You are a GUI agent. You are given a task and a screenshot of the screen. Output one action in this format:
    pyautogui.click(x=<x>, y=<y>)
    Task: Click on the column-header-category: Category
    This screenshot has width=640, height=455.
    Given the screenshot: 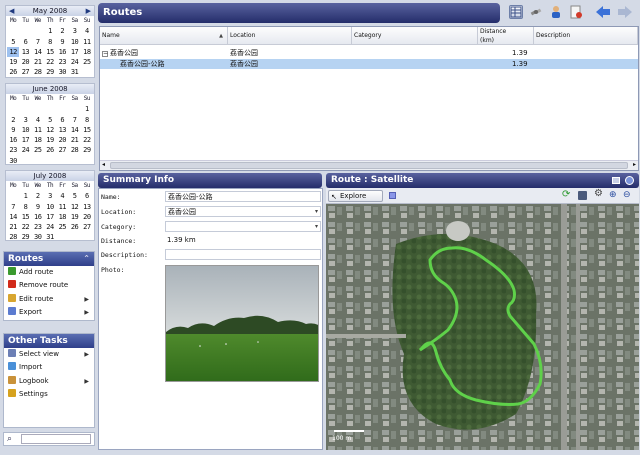 What is the action you would take?
    pyautogui.click(x=415, y=36)
    